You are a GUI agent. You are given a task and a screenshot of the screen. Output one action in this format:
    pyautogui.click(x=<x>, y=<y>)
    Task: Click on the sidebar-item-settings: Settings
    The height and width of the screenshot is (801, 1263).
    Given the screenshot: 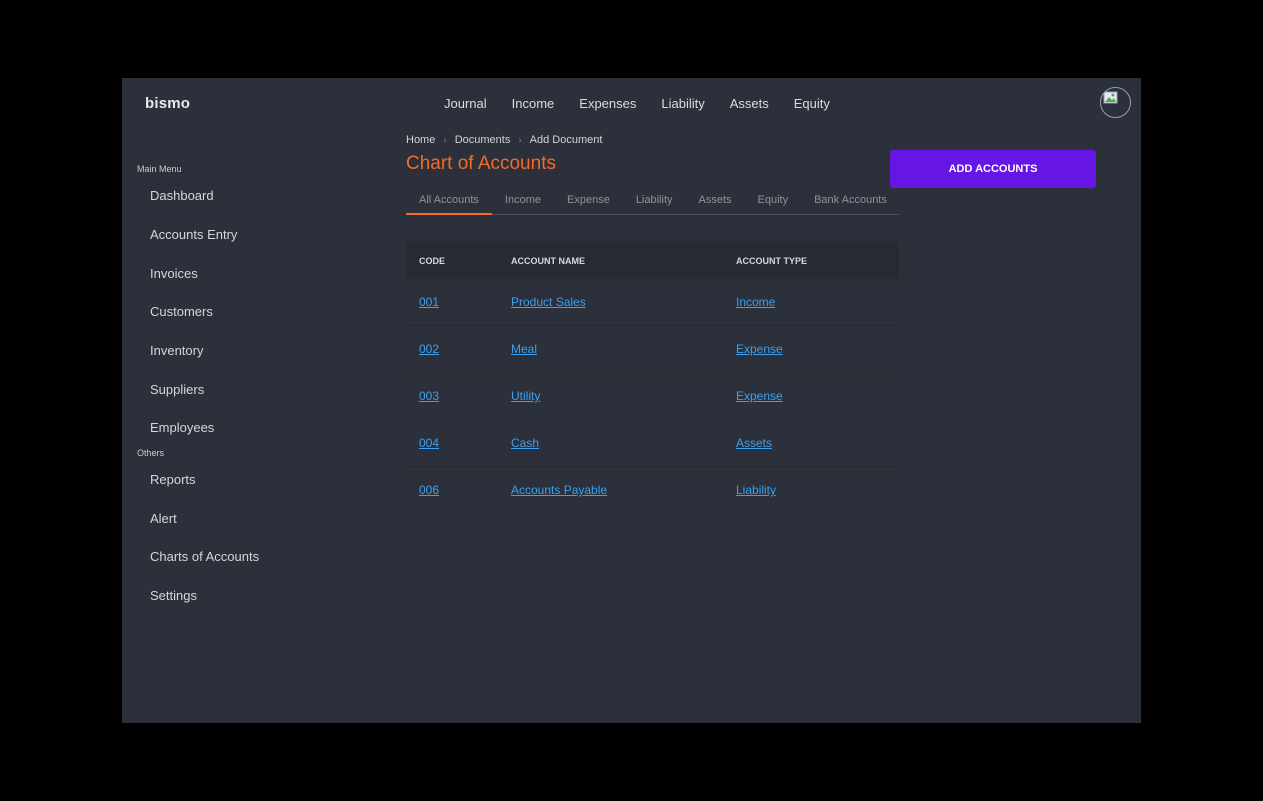 What is the action you would take?
    pyautogui.click(x=173, y=595)
    